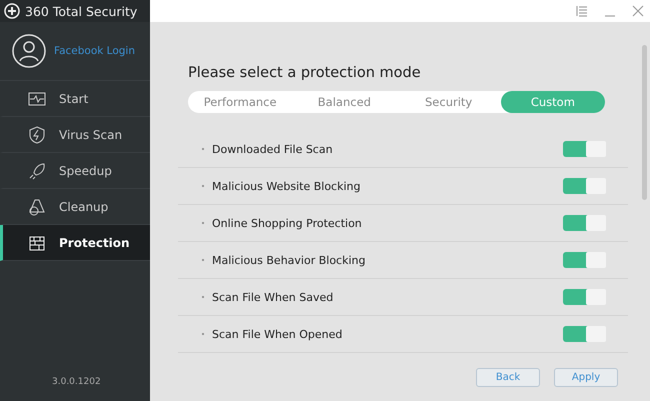  I want to click on version-label: 3.0.0.1202, so click(76, 383).